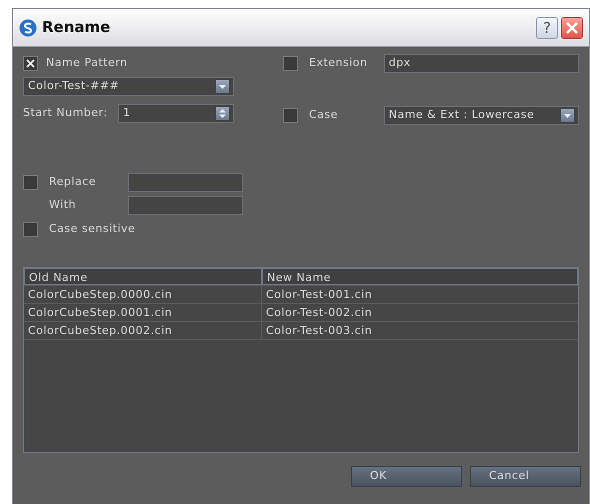 The width and height of the screenshot is (590, 504). What do you see at coordinates (525, 476) in the screenshot?
I see `cancel-button: Cancel` at bounding box center [525, 476].